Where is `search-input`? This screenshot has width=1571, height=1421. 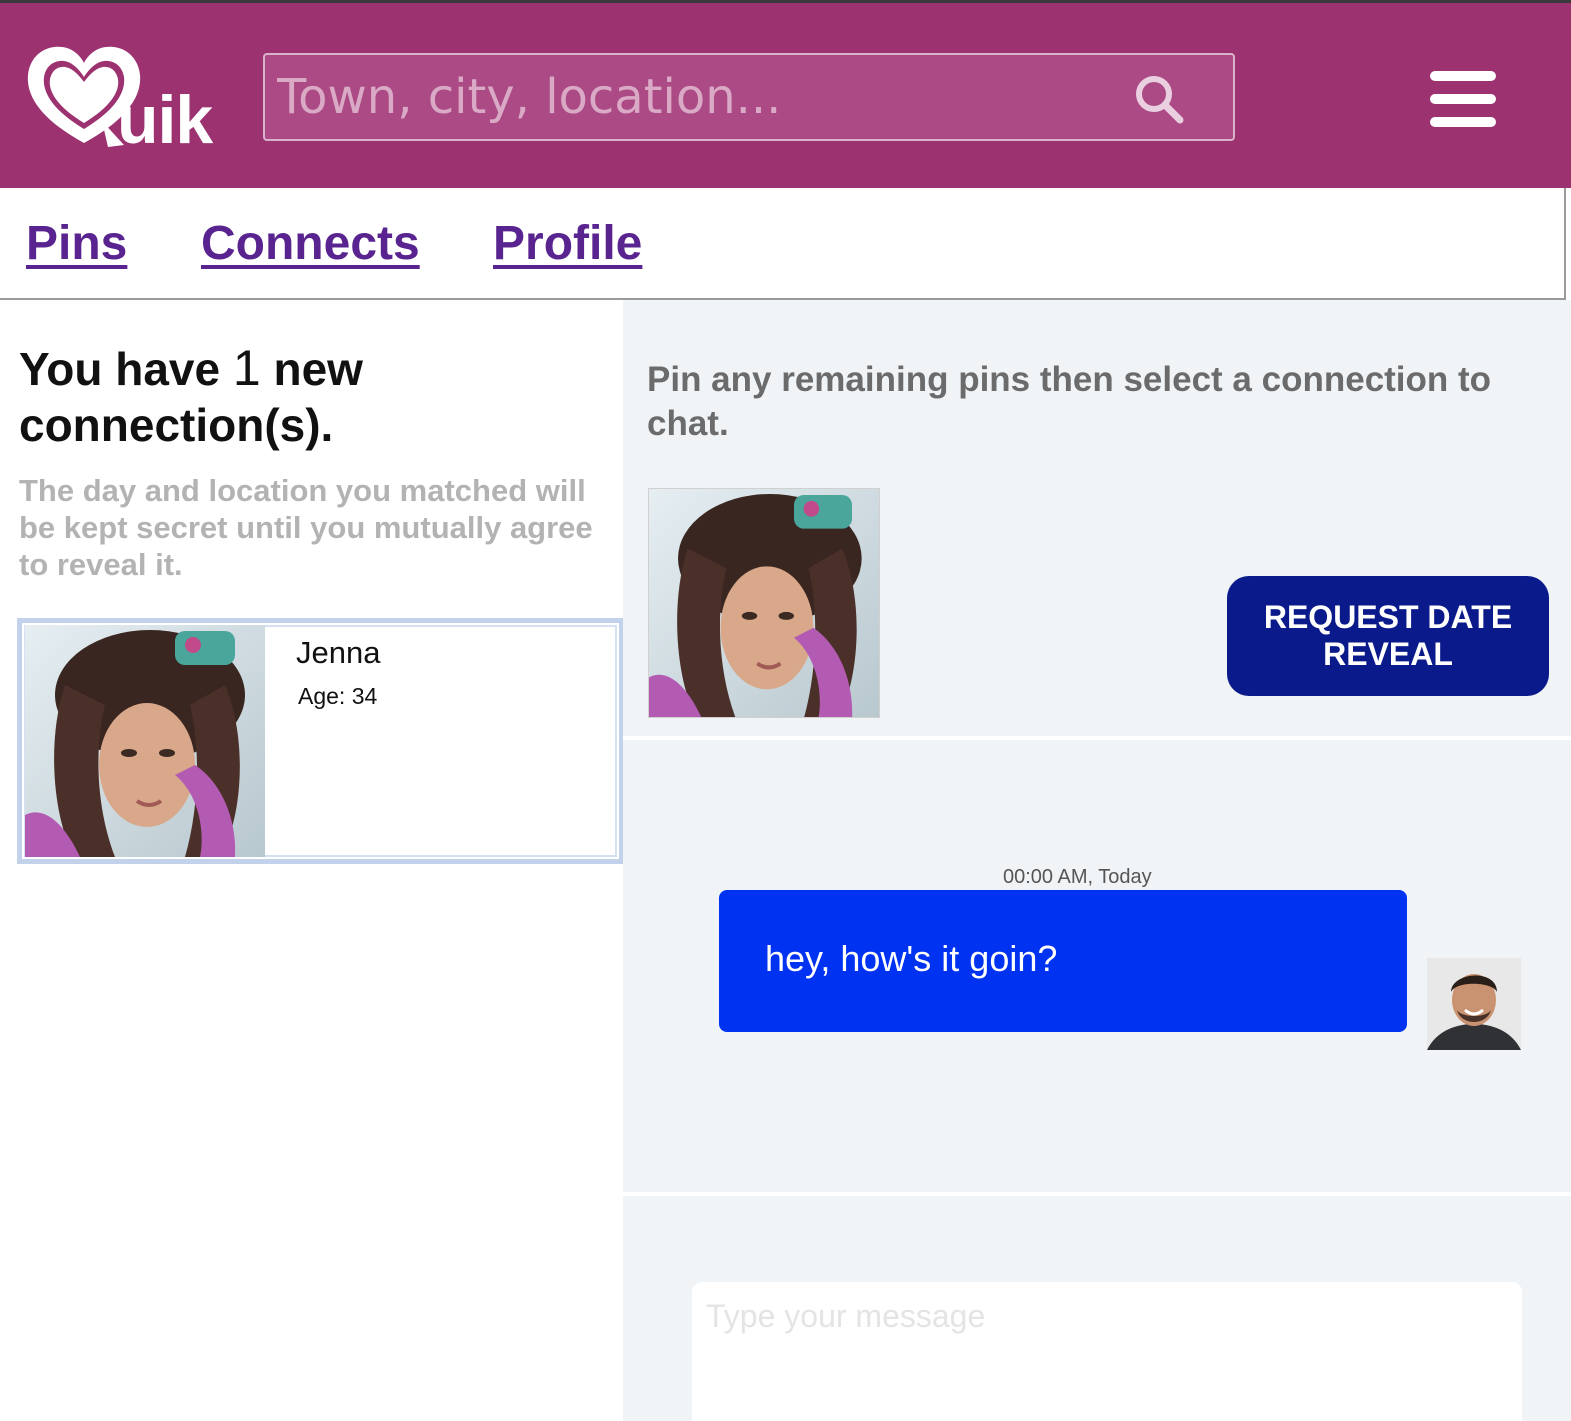
search-input is located at coordinates (707, 97).